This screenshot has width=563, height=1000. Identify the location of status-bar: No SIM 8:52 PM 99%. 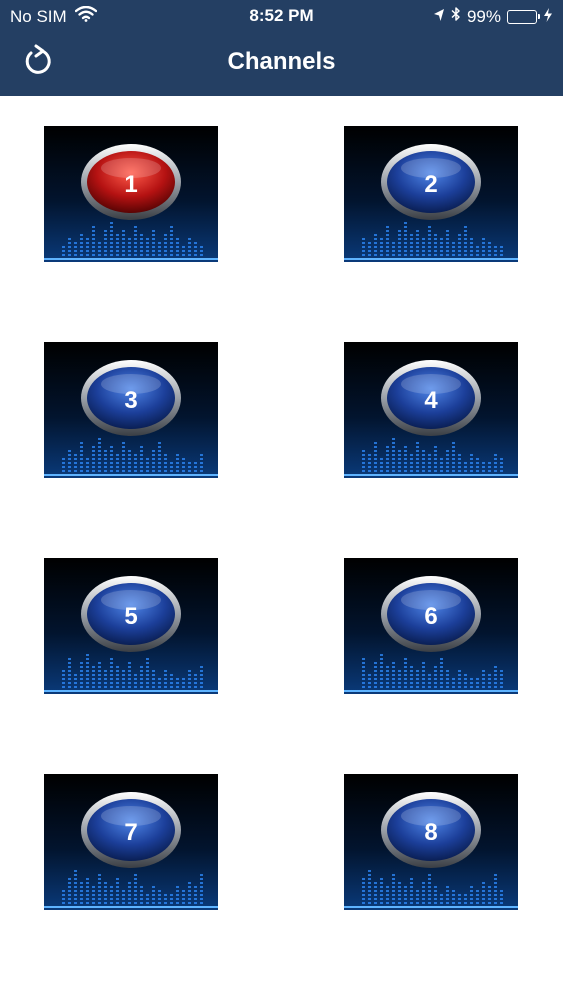
(281, 16).